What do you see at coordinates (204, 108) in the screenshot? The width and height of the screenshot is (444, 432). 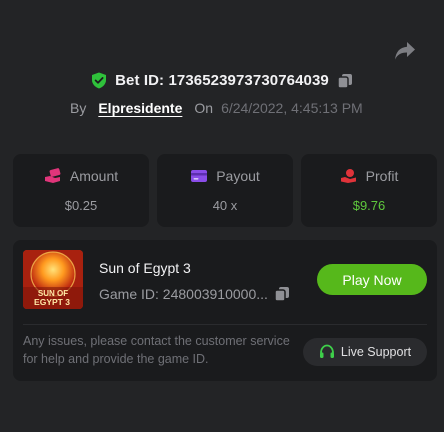 I see `on-label: On` at bounding box center [204, 108].